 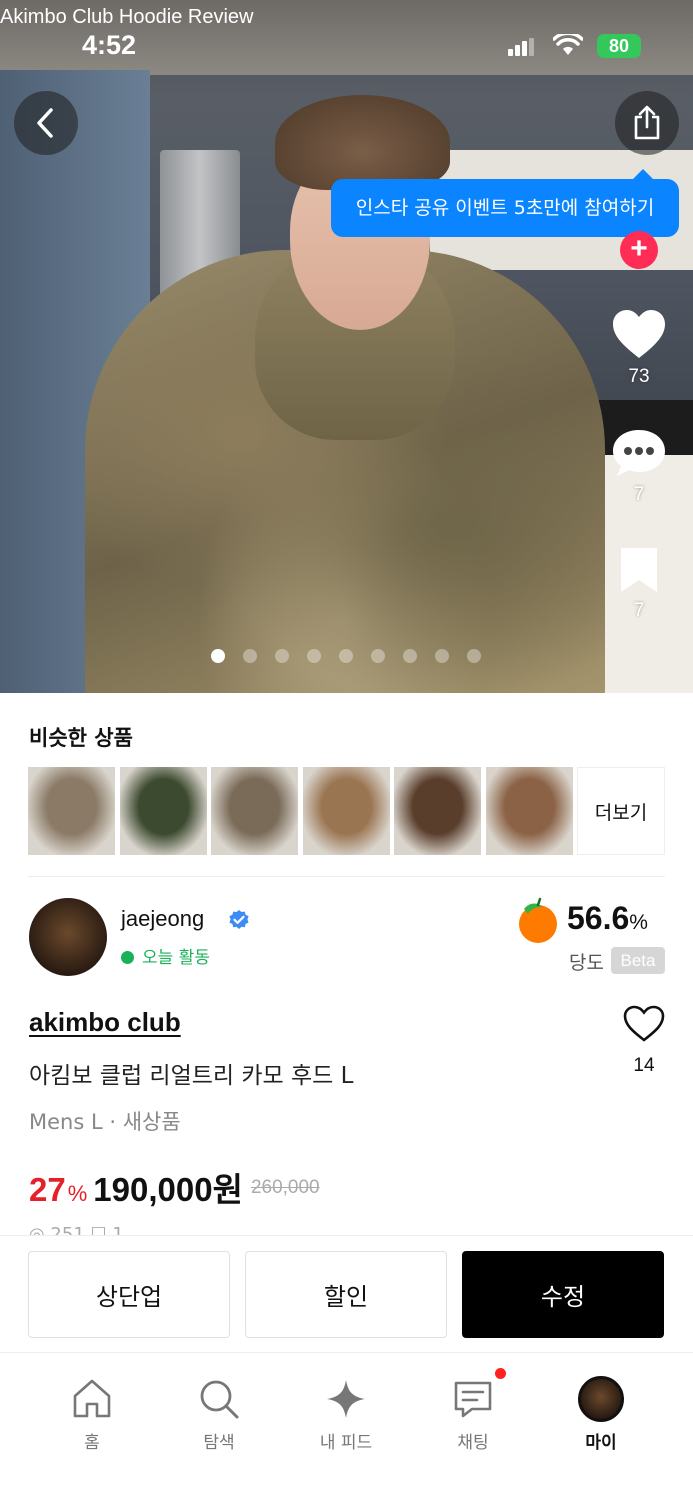 I want to click on home-icon, so click(x=92, y=1398).